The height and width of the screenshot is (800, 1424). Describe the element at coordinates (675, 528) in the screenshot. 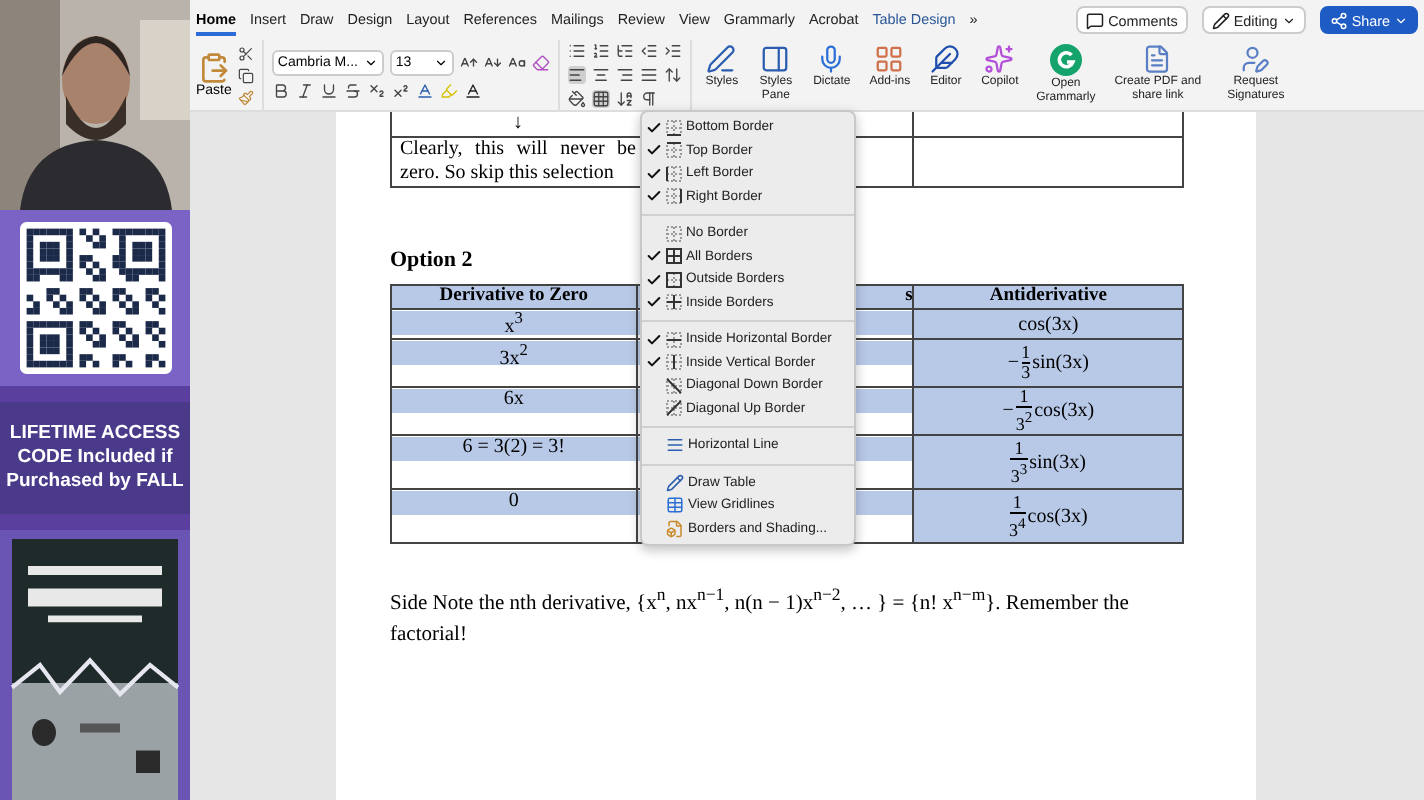

I see `document-icon` at that location.